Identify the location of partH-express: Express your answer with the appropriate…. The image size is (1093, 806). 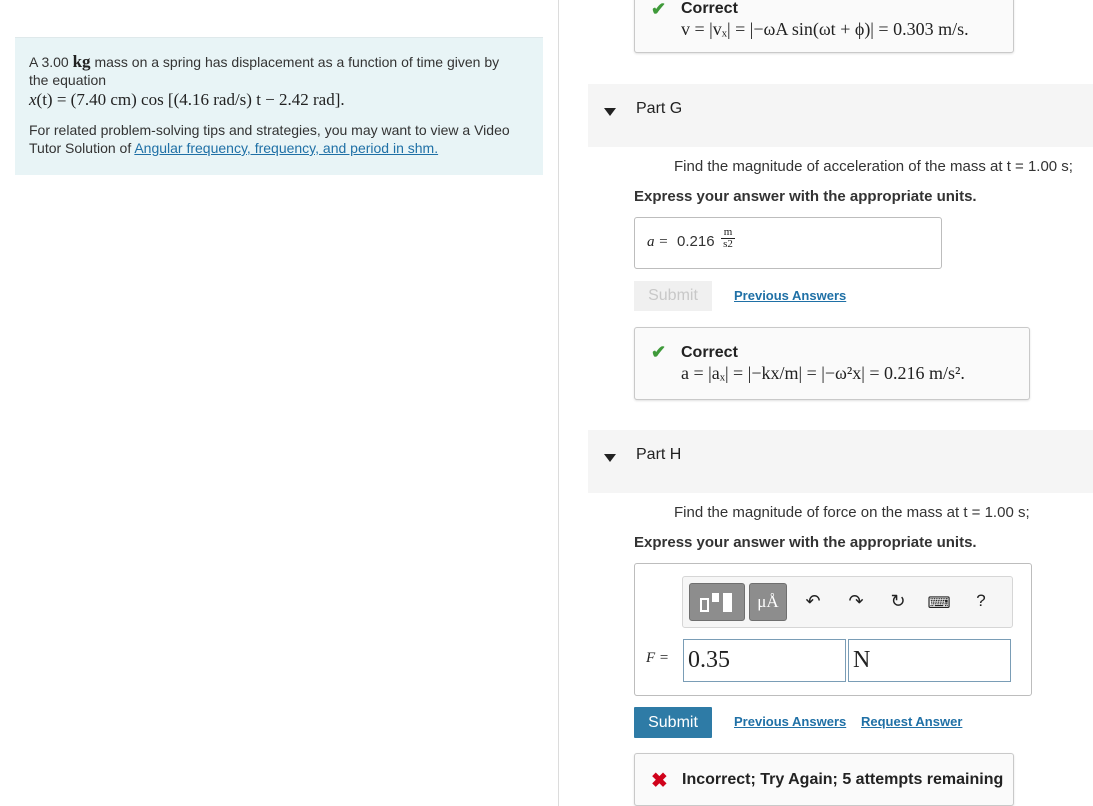
(805, 542).